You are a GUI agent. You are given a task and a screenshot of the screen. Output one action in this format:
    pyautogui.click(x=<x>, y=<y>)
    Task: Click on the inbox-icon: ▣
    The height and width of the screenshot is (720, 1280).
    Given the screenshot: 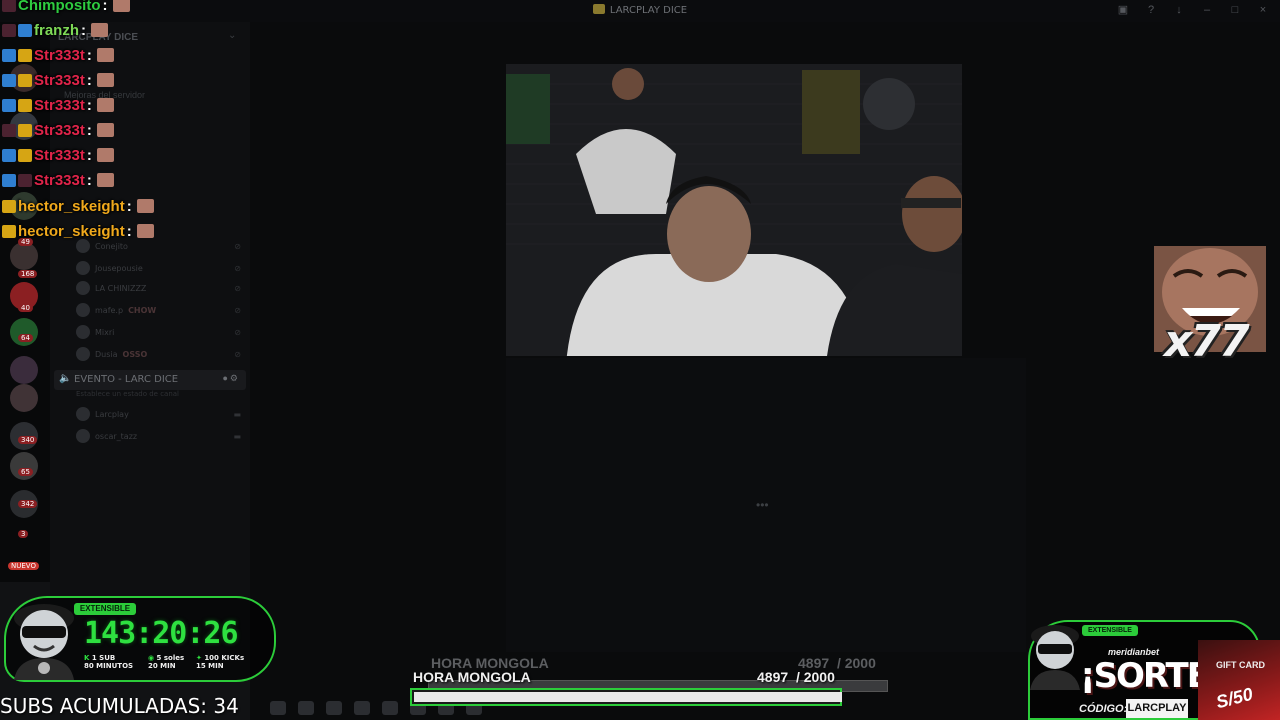 What is the action you would take?
    pyautogui.click(x=1123, y=10)
    